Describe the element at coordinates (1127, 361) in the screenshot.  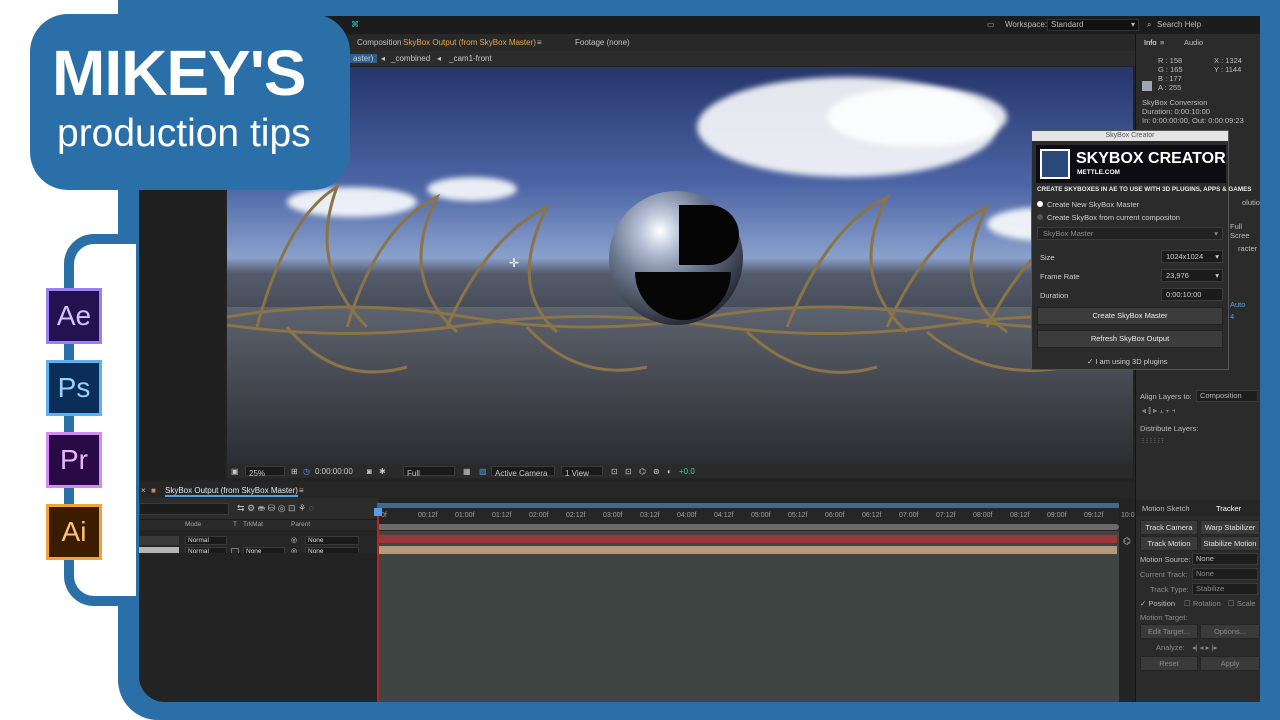
I see `3d-plugins-checkbox: ✓ I am using 3D plugins` at that location.